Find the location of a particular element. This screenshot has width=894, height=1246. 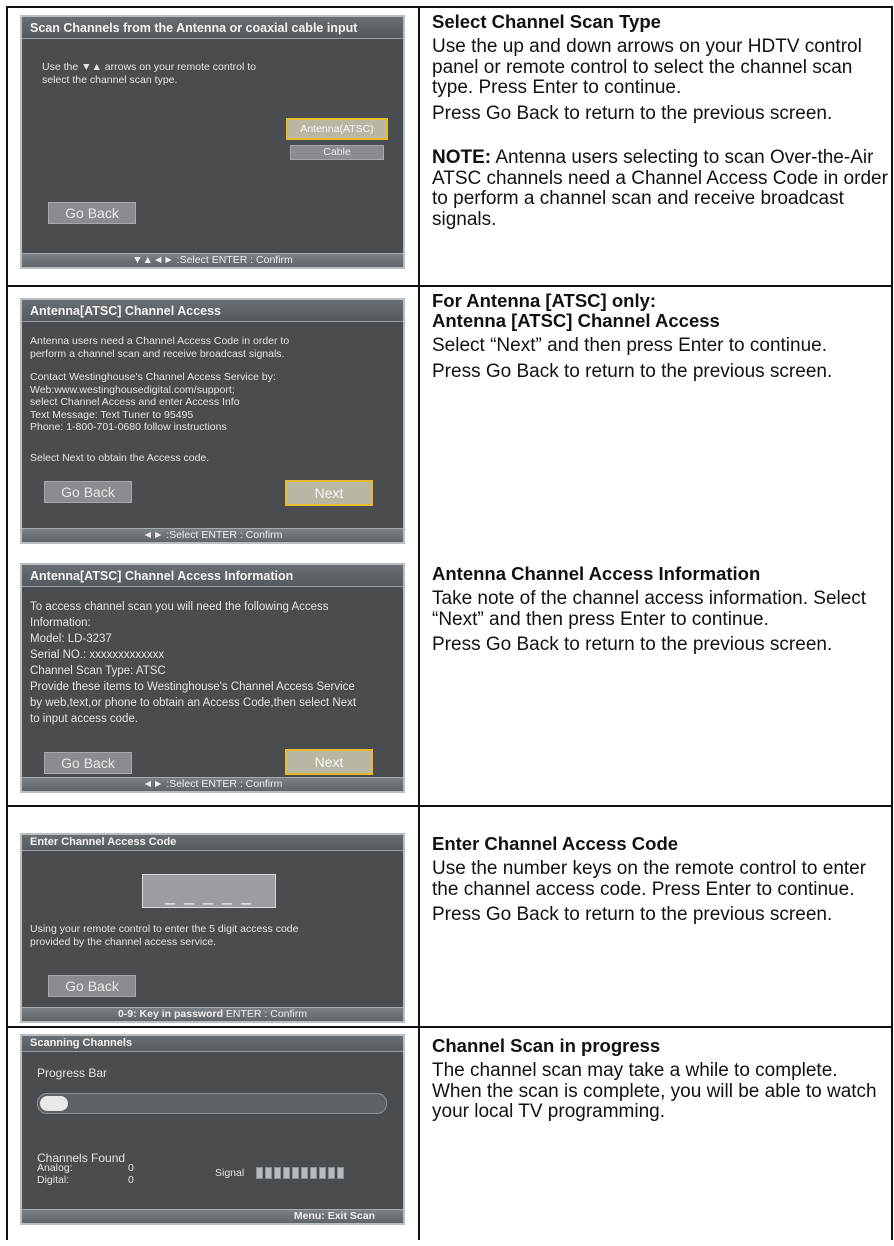

section-subheading: Antenna [ATSC] Channel Access is located at coordinates (576, 320).